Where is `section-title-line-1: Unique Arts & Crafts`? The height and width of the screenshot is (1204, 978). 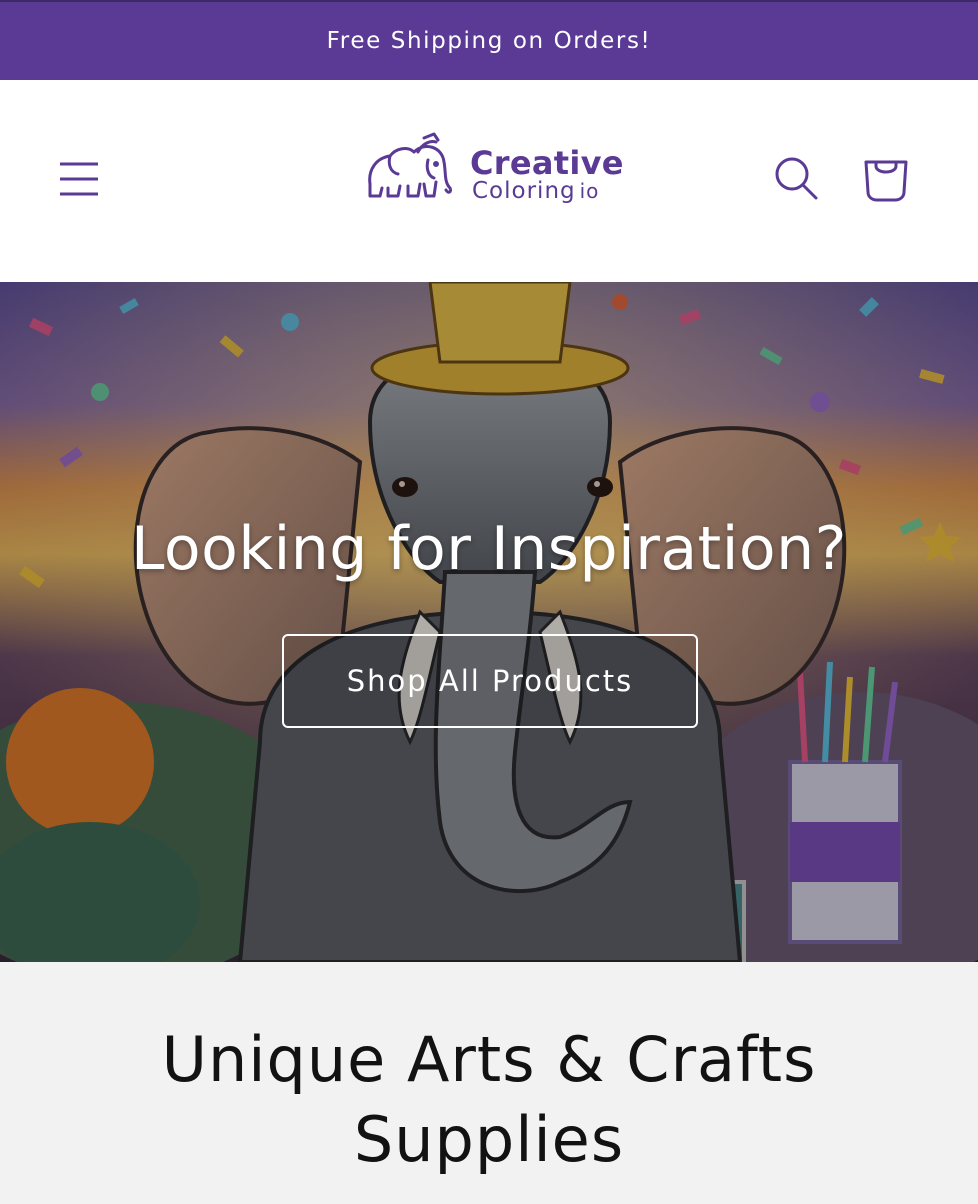 section-title-line-1: Unique Arts & Crafts is located at coordinates (489, 1059).